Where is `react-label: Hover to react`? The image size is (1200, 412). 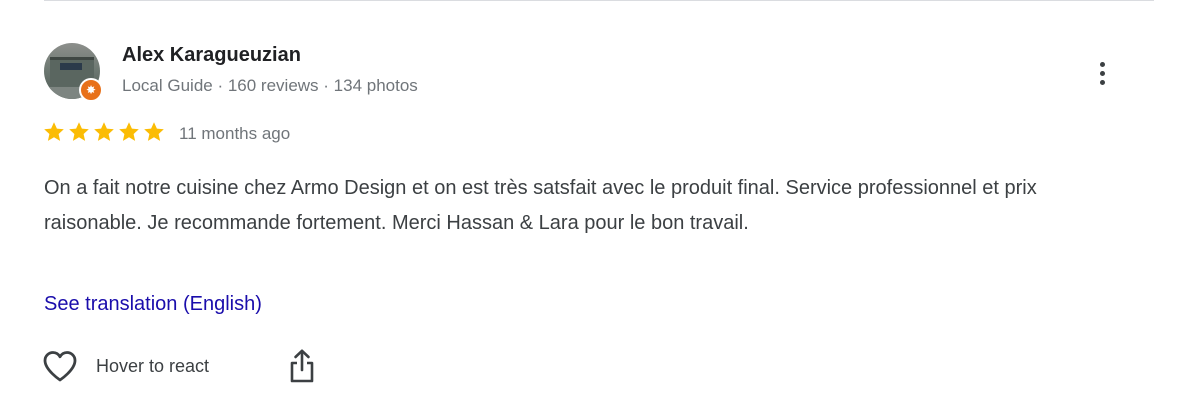 react-label: Hover to react is located at coordinates (153, 365).